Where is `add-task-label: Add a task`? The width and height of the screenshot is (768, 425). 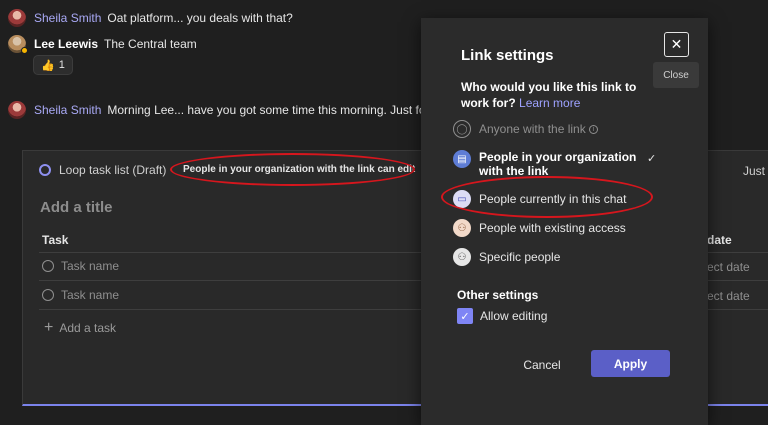 add-task-label: Add a task is located at coordinates (88, 328).